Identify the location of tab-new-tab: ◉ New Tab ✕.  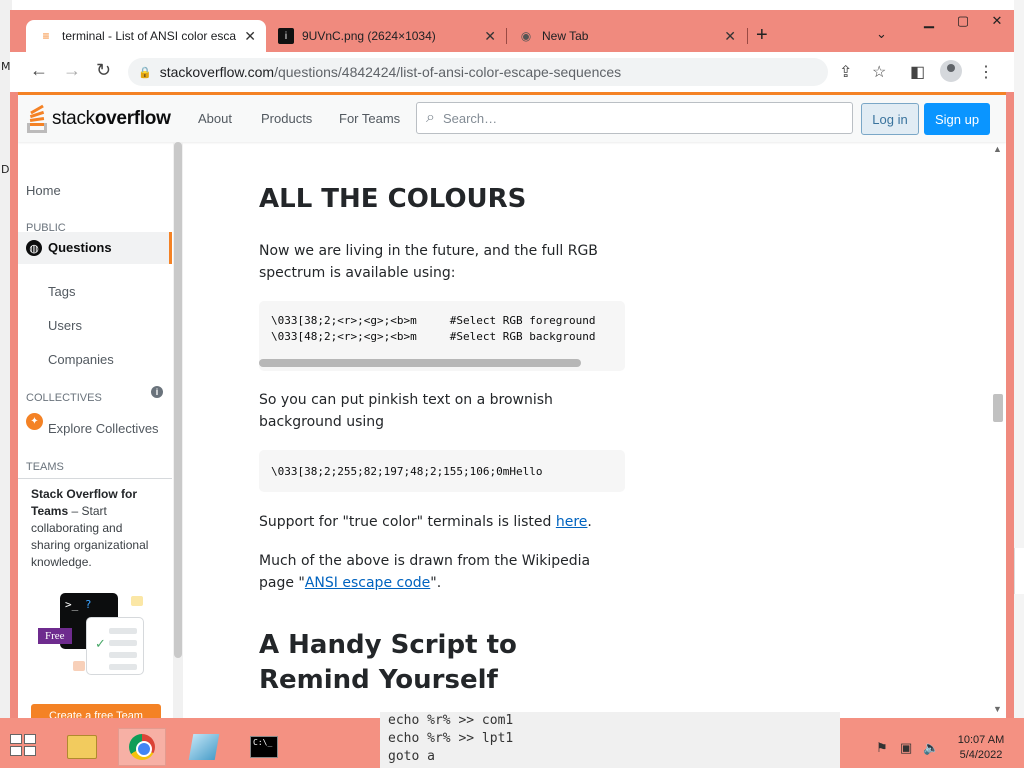
(626, 36).